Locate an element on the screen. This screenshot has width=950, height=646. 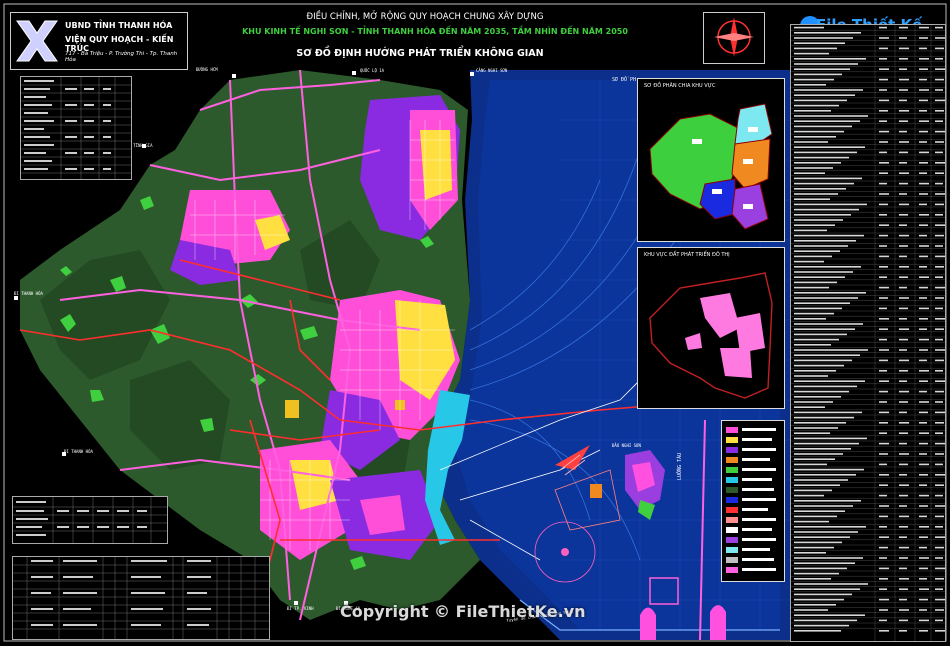
label-island: ĐẢO NGHI SƠN is located at coordinates (626, 445).